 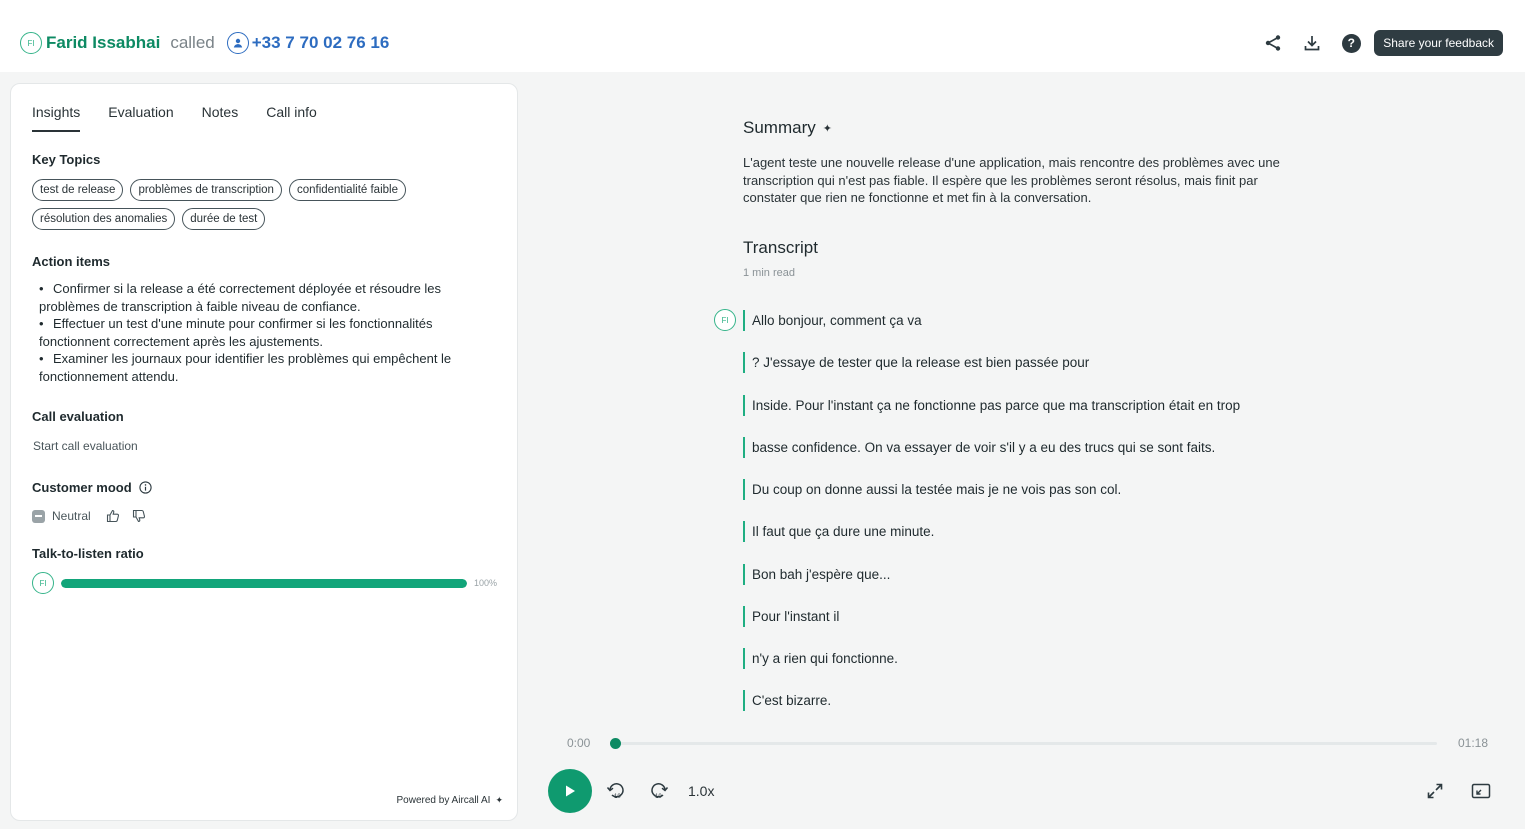 What do you see at coordinates (66, 159) in the screenshot?
I see `key-topics-title: Key Topics` at bounding box center [66, 159].